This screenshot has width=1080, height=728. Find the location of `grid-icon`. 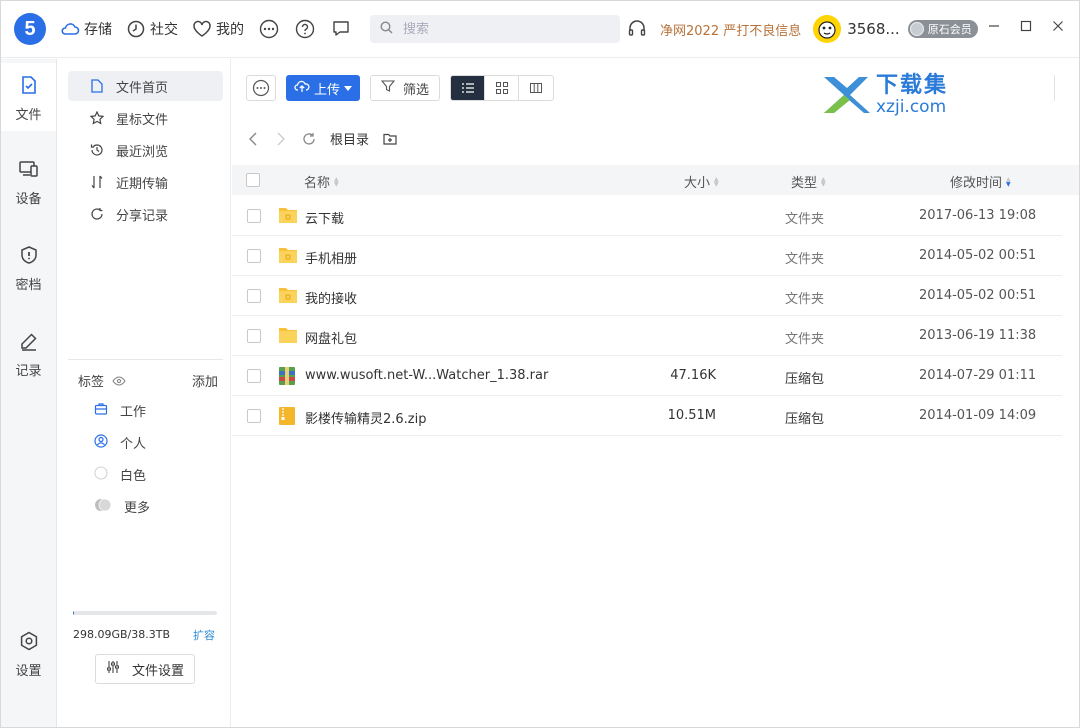

grid-icon is located at coordinates (501, 88).